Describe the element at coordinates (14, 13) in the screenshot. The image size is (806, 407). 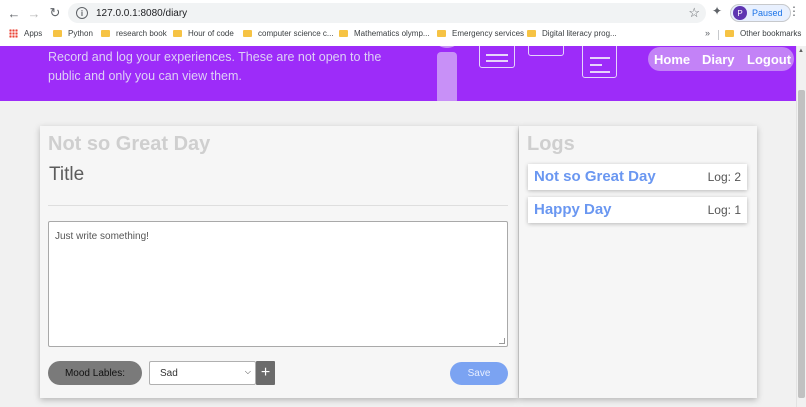
I see `back-arrow-icon: ←` at that location.